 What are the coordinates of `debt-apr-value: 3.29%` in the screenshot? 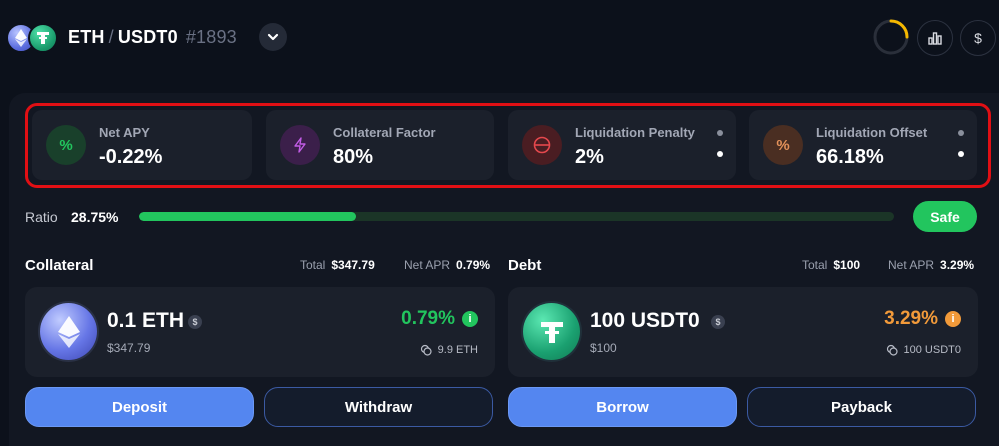 It's located at (957, 265).